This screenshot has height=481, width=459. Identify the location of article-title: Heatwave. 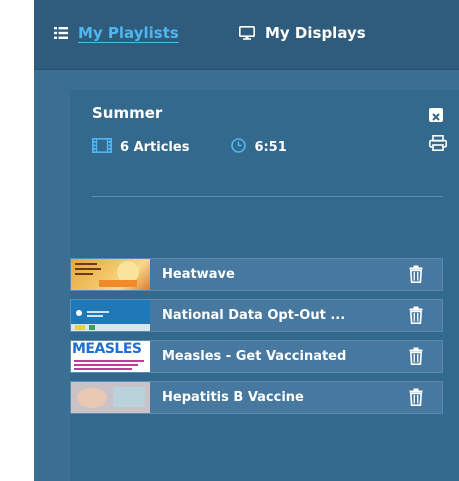
(198, 274).